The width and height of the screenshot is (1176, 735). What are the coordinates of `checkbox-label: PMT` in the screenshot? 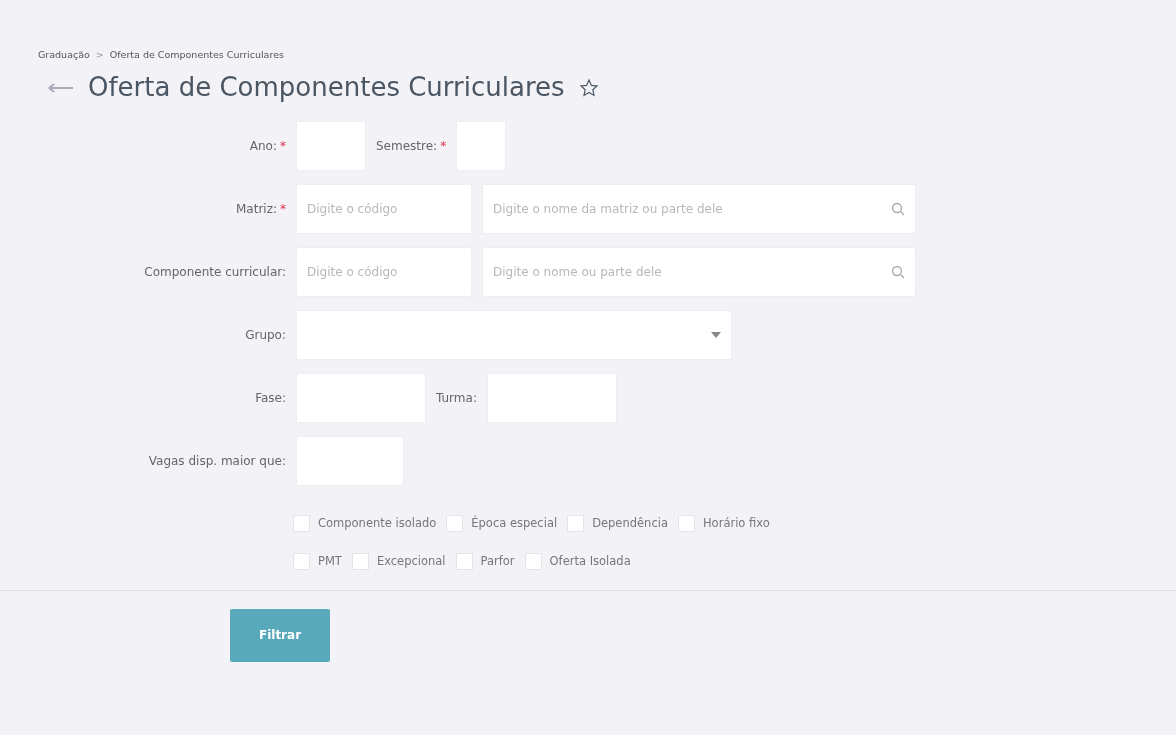 It's located at (330, 561).